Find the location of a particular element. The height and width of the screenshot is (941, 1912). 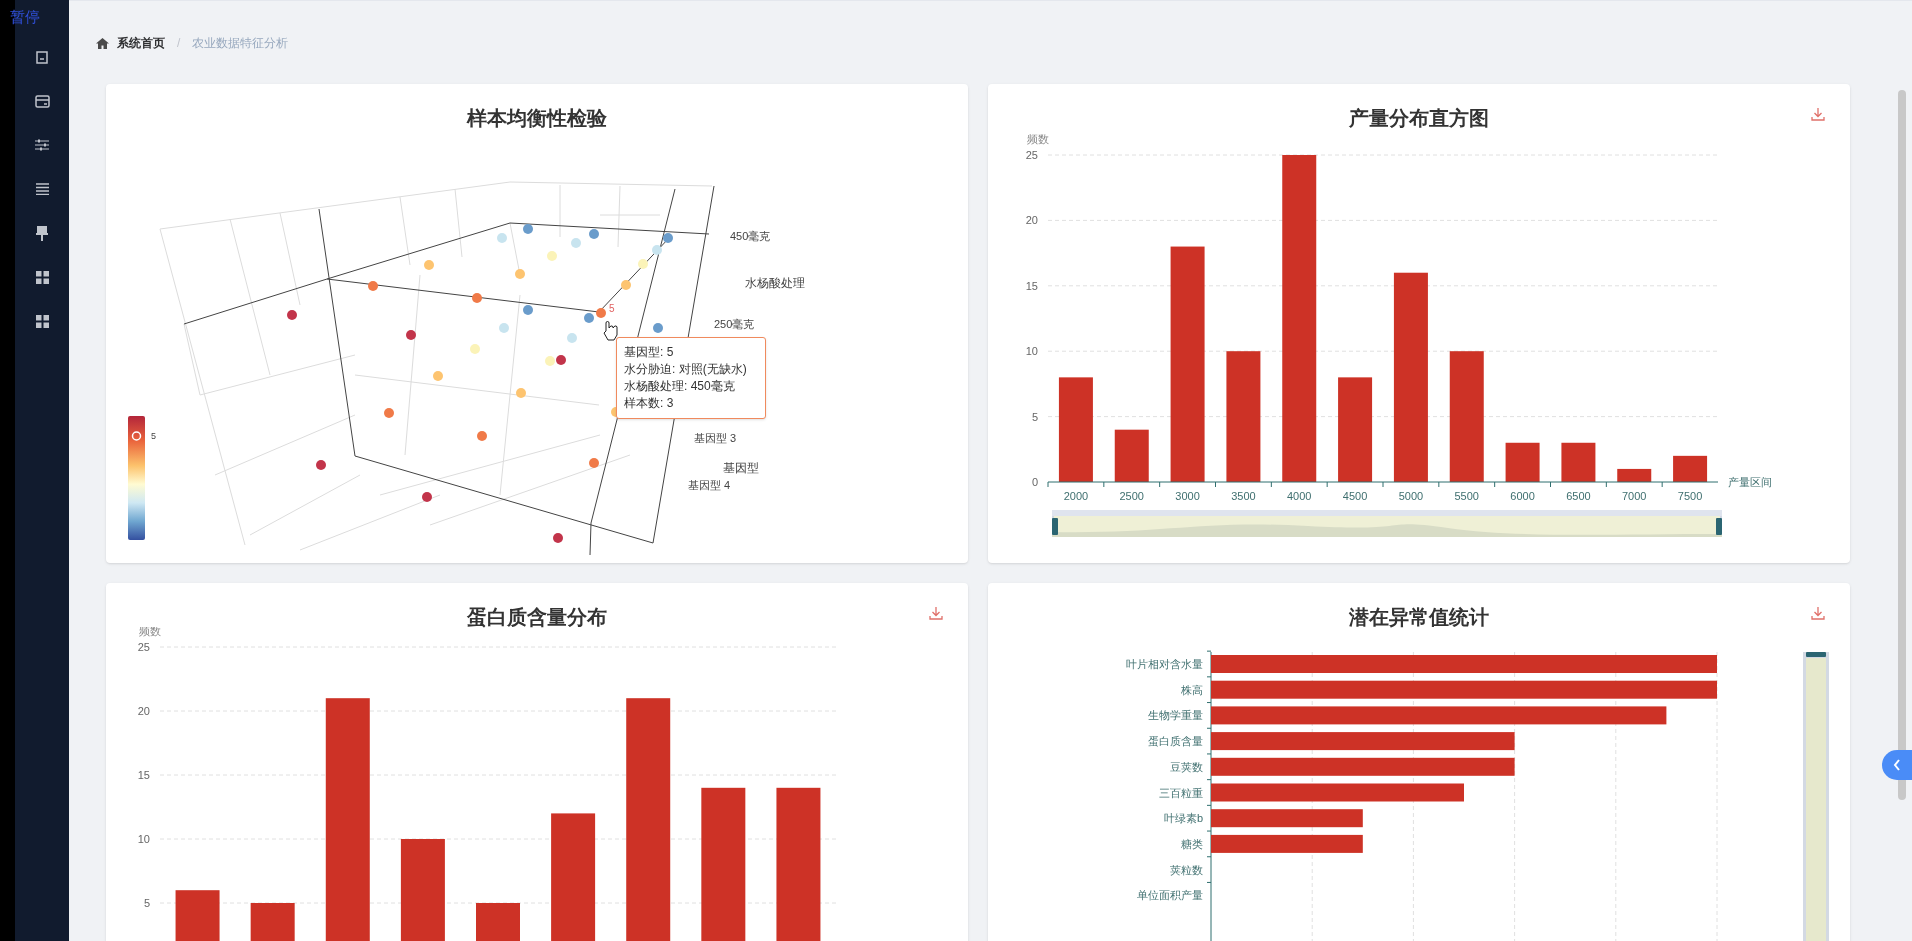

axis-title: 水杨酸处理 is located at coordinates (775, 283).